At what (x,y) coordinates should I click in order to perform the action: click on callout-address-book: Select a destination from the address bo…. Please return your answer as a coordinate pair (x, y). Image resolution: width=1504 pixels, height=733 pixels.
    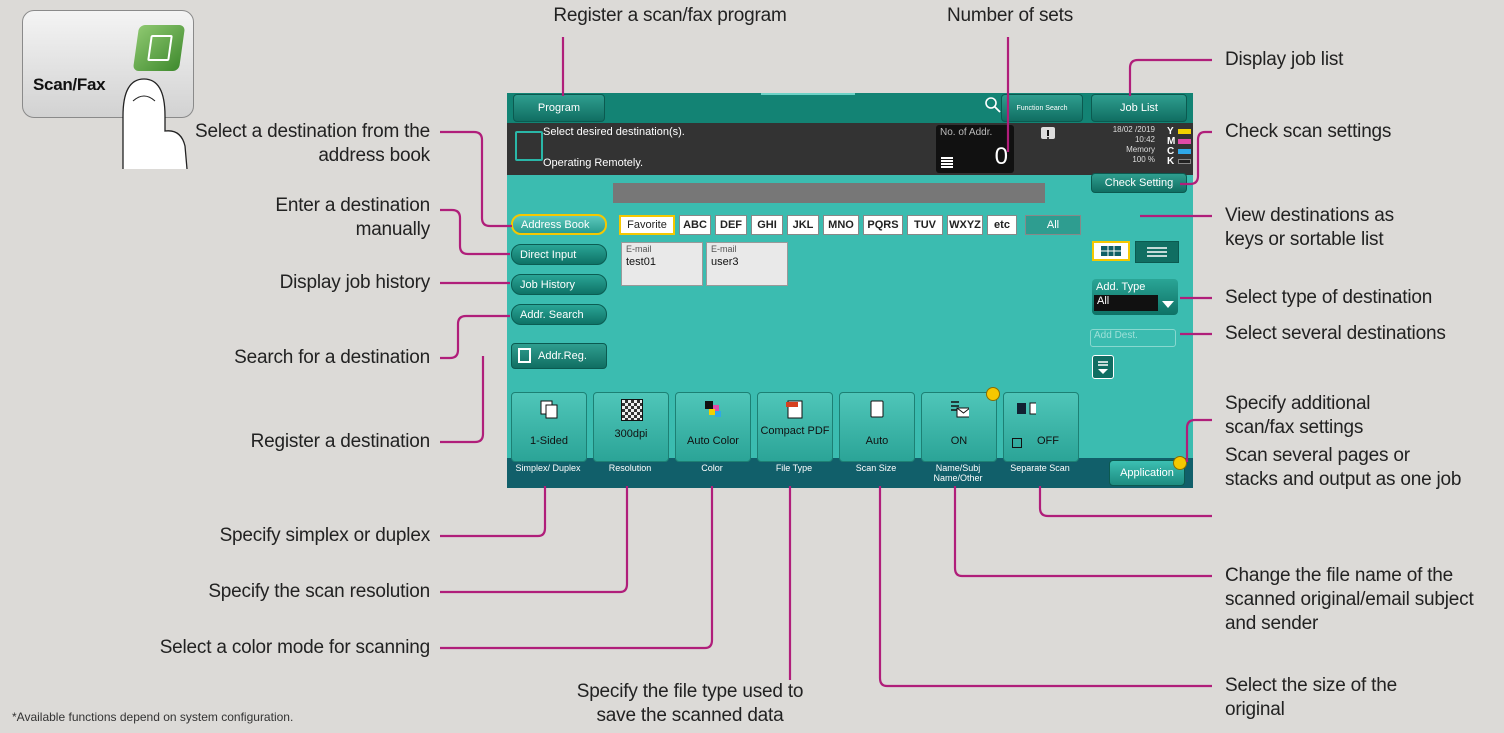
    Looking at the image, I should click on (312, 143).